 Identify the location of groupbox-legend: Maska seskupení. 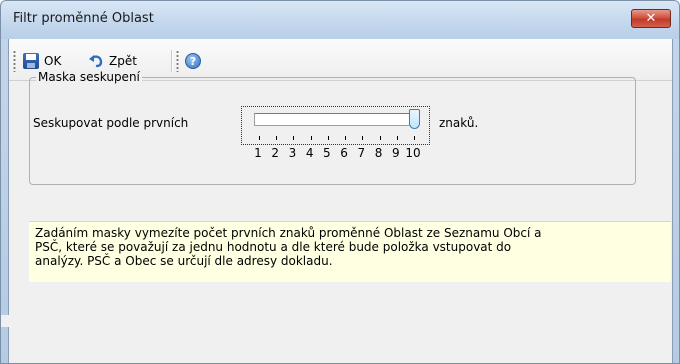
(89, 77).